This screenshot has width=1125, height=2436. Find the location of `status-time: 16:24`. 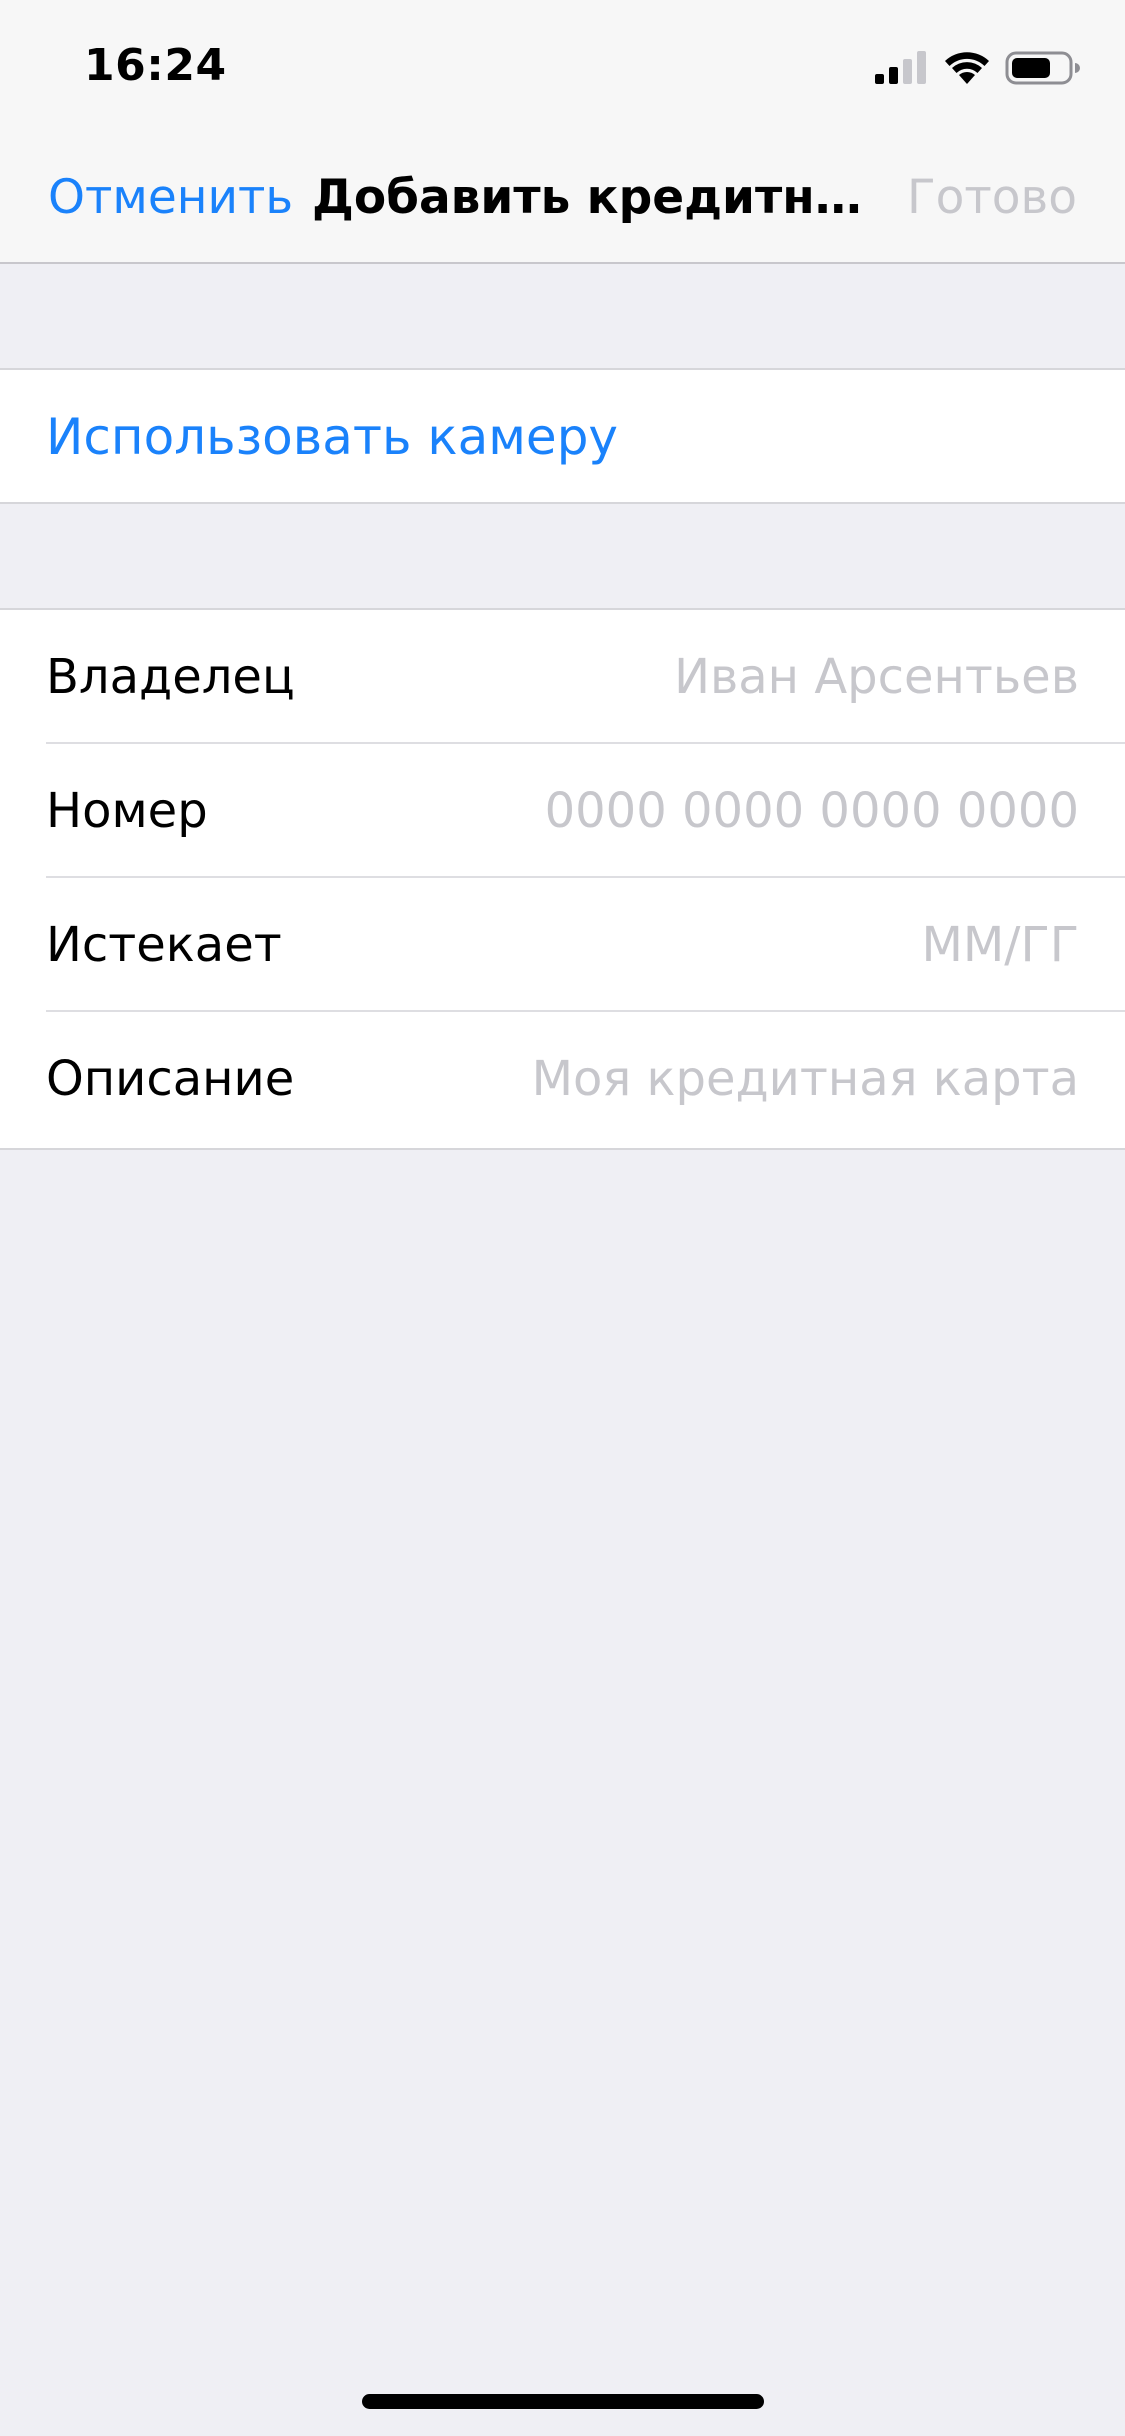

status-time: 16:24 is located at coordinates (155, 65).